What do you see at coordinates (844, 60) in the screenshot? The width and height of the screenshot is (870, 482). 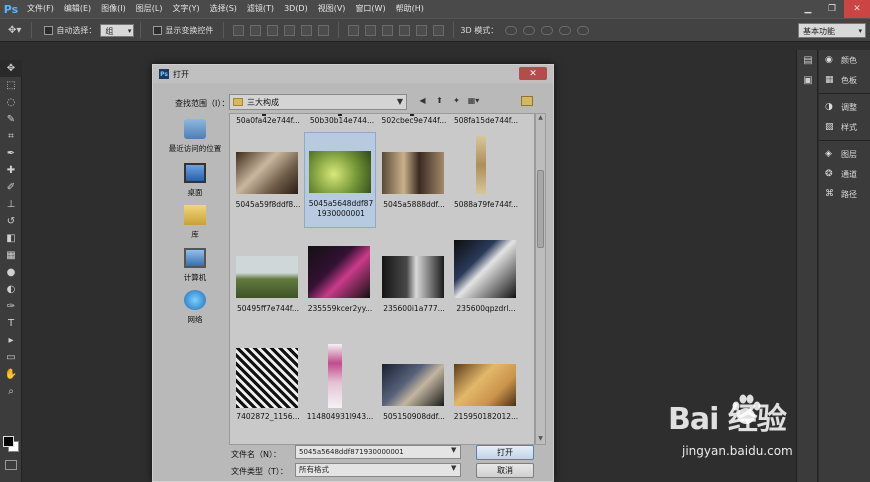 I see `dock-color: ◉ 颜色` at bounding box center [844, 60].